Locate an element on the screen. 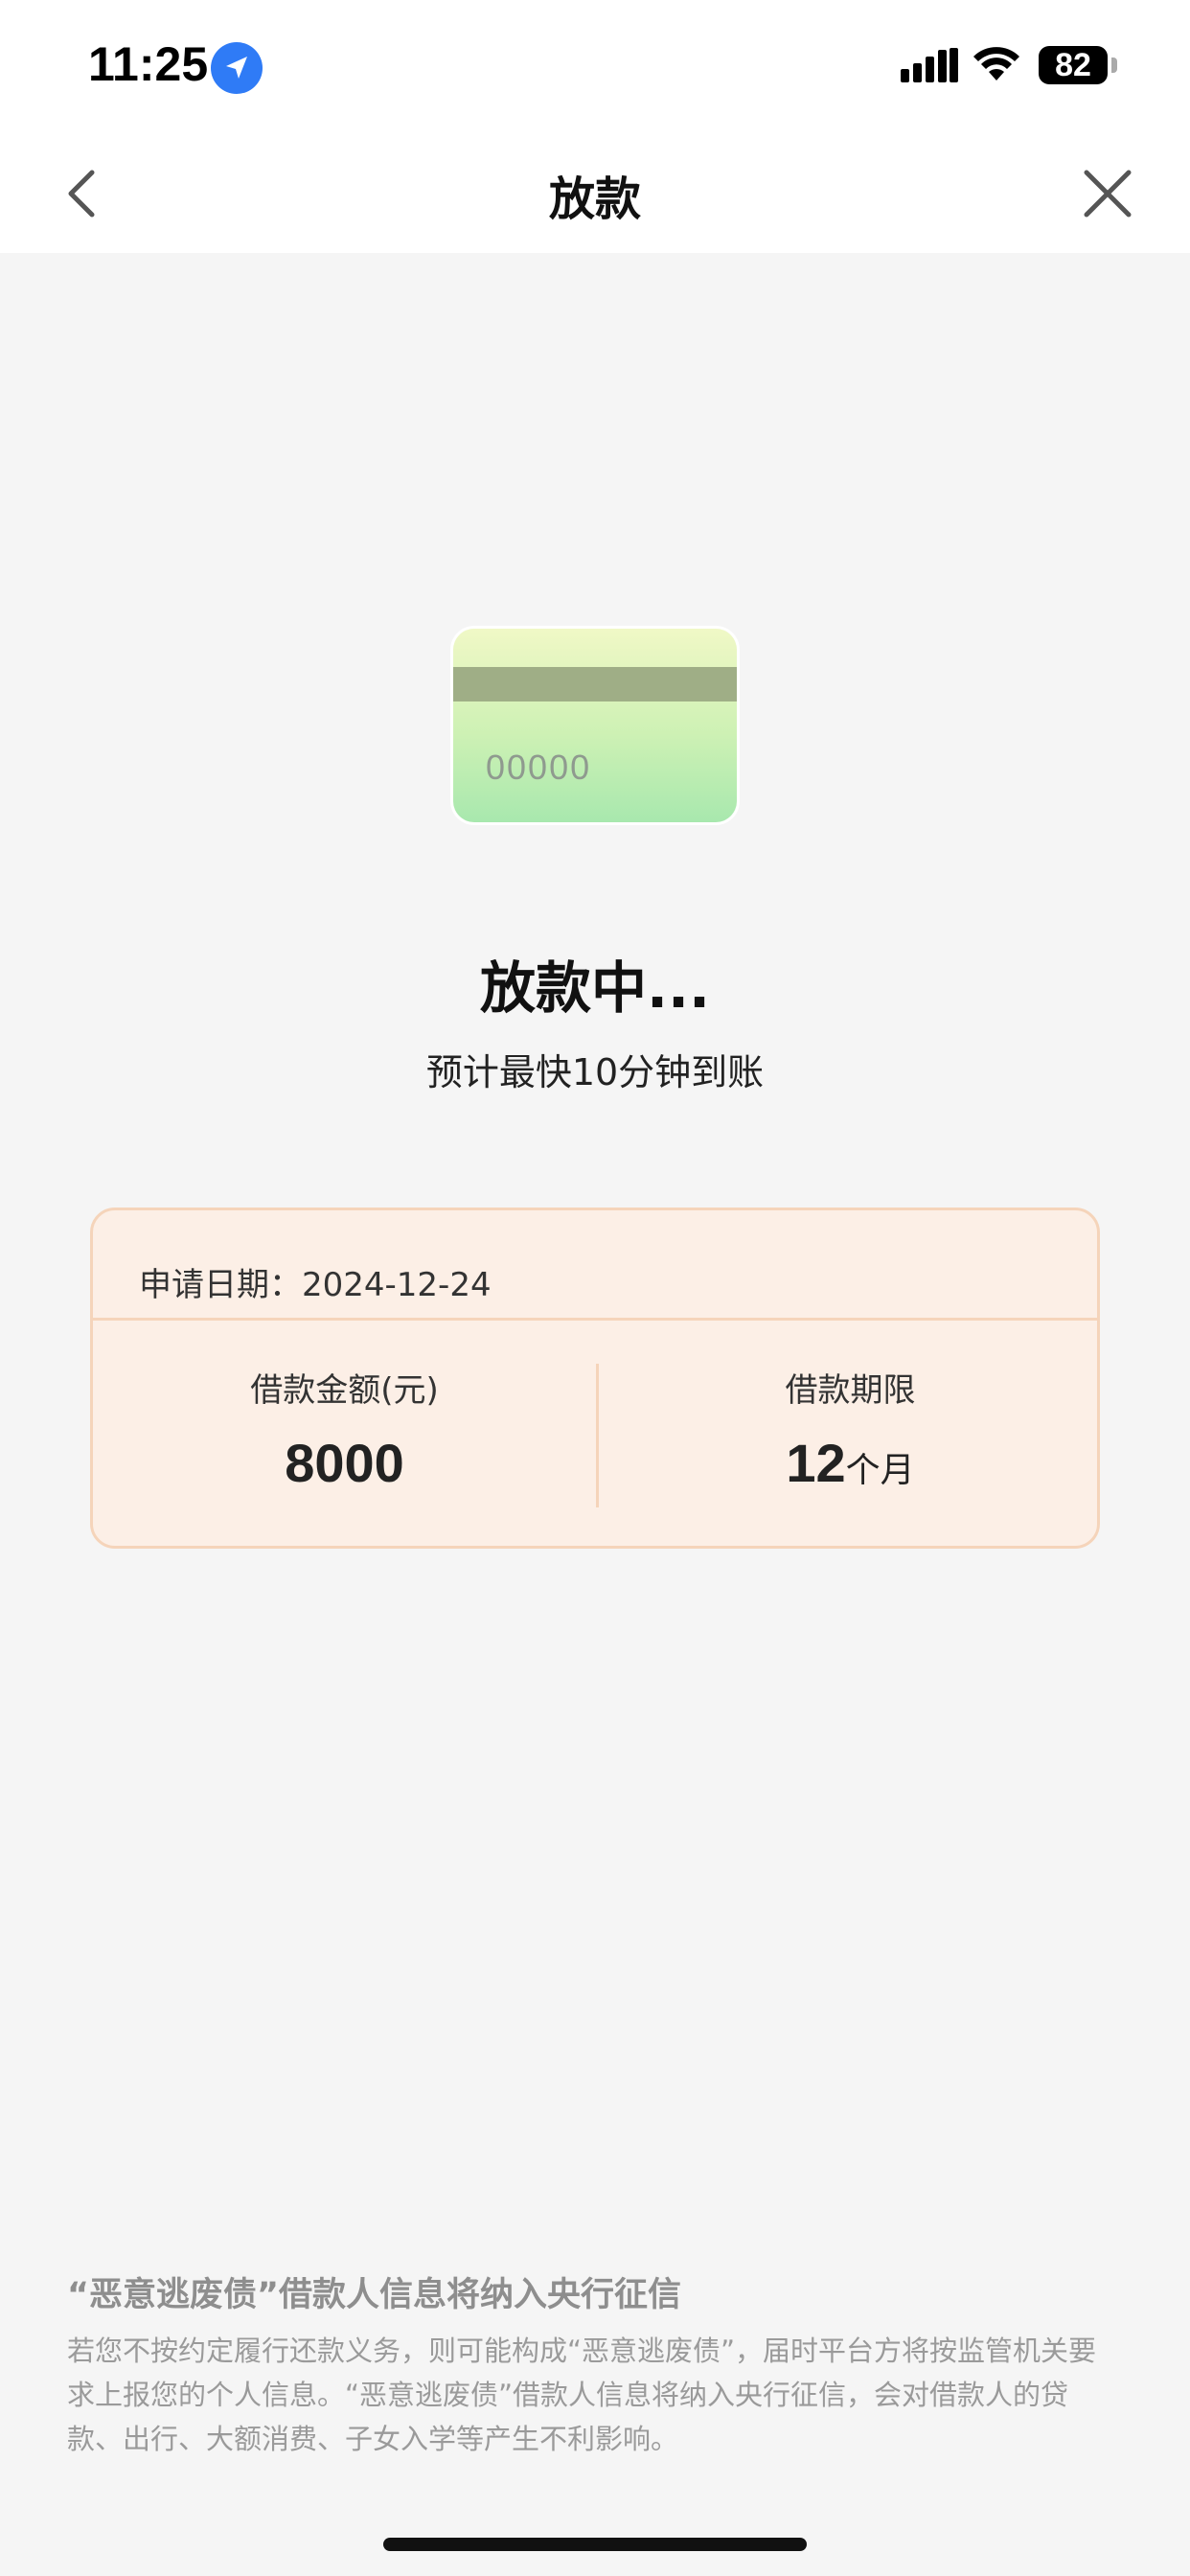 Image resolution: width=1190 pixels, height=2576 pixels. battery-level: 82 is located at coordinates (1073, 65).